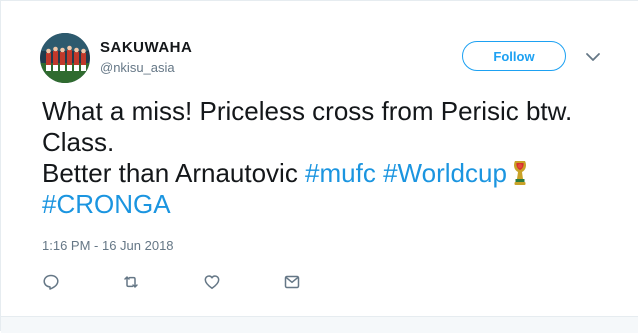 The height and width of the screenshot is (333, 638). Describe the element at coordinates (212, 282) in the screenshot. I see `like-icon` at that location.